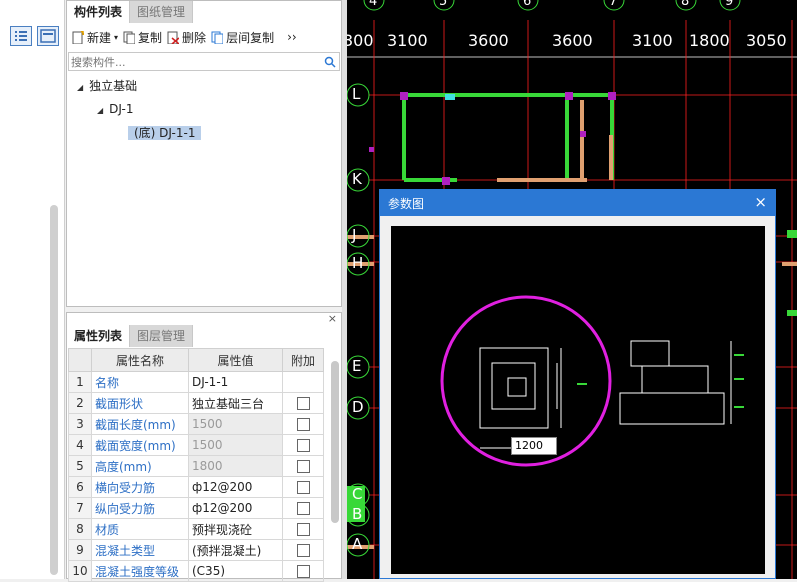  I want to click on table-row: 8 材质 预拌现浇砼, so click(196, 529).